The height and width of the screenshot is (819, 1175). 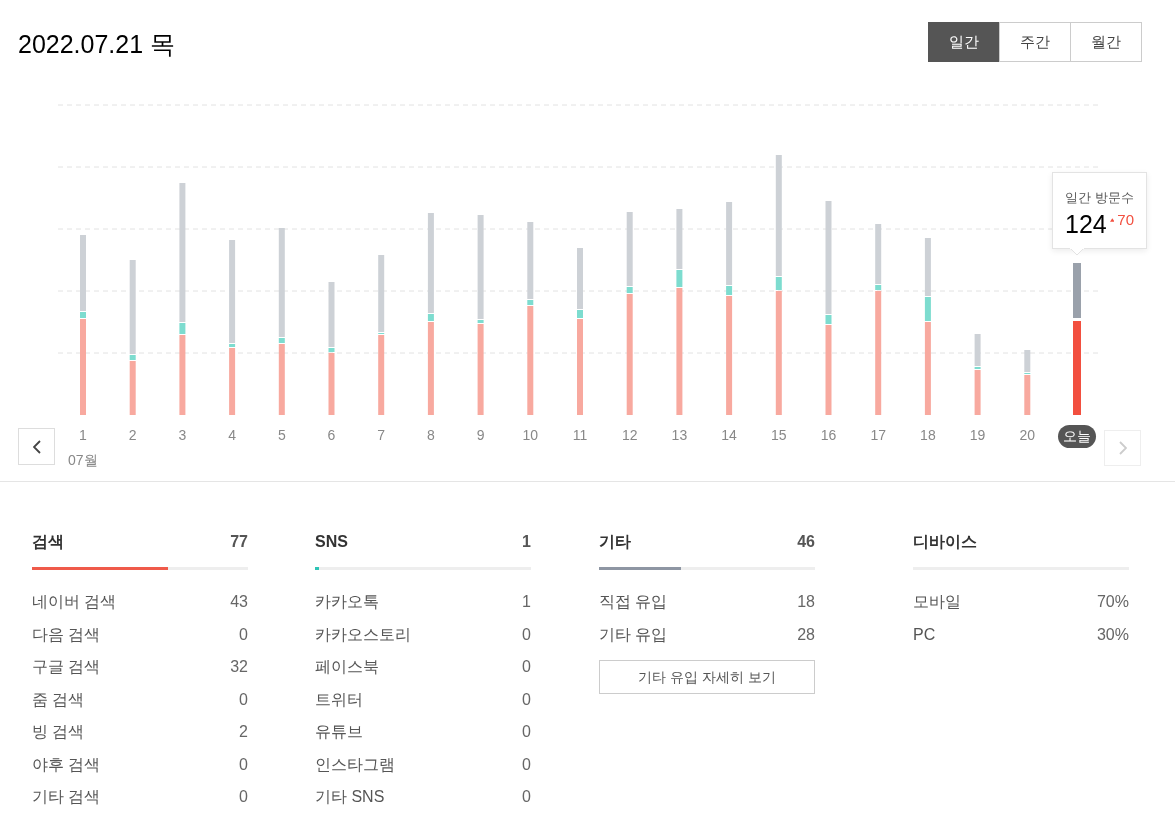 What do you see at coordinates (339, 732) in the screenshot?
I see `source-label: 유튜브` at bounding box center [339, 732].